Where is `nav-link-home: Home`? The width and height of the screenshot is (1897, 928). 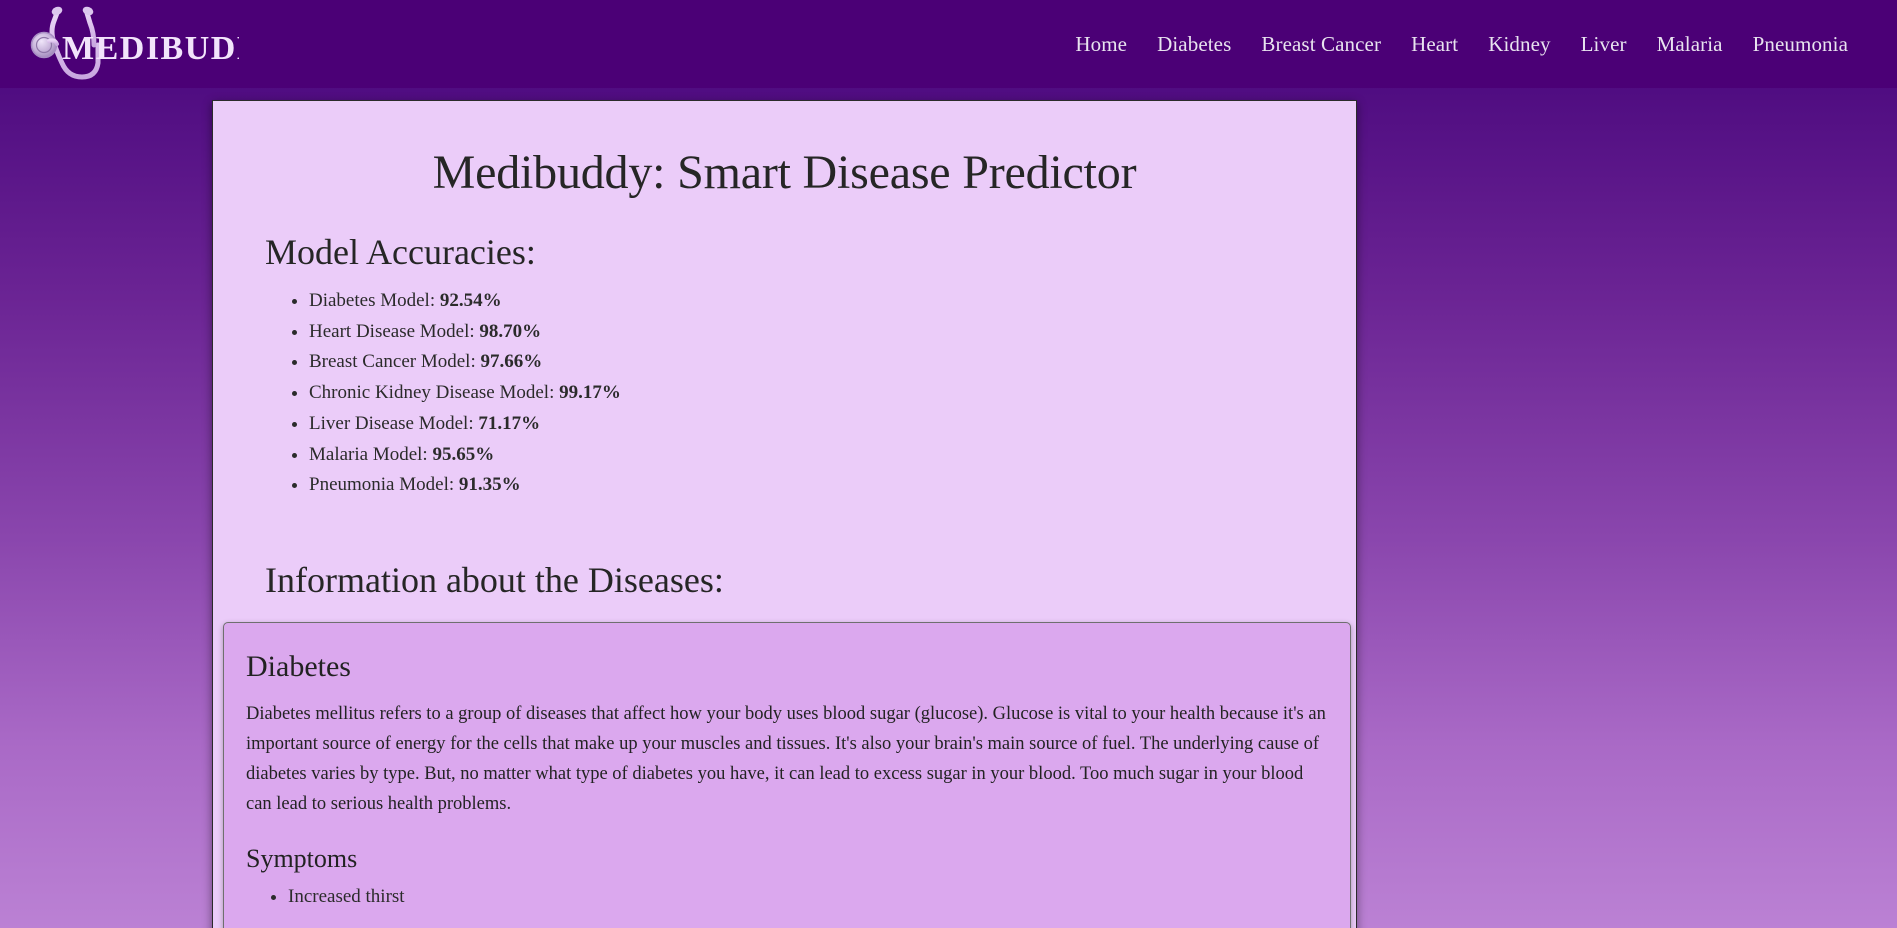
nav-link-home: Home is located at coordinates (1101, 44).